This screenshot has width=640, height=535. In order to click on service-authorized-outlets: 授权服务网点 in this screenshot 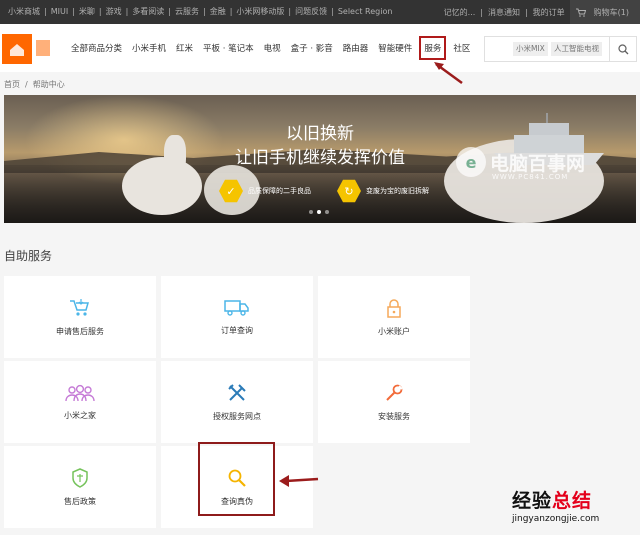, I will do `click(237, 402)`.